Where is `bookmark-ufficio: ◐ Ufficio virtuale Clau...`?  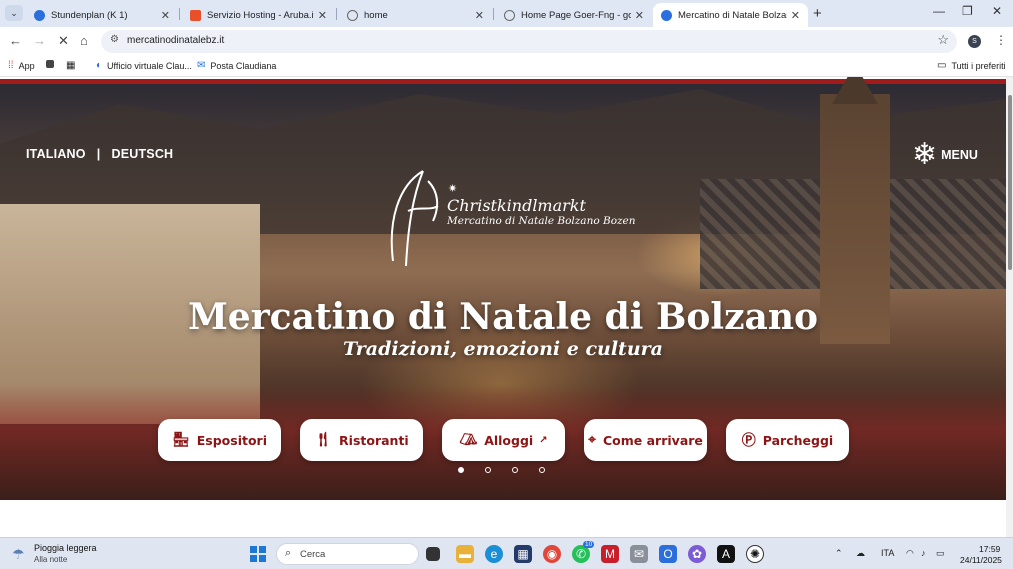
bookmark-ufficio: ◐ Ufficio virtuale Clau... is located at coordinates (144, 65).